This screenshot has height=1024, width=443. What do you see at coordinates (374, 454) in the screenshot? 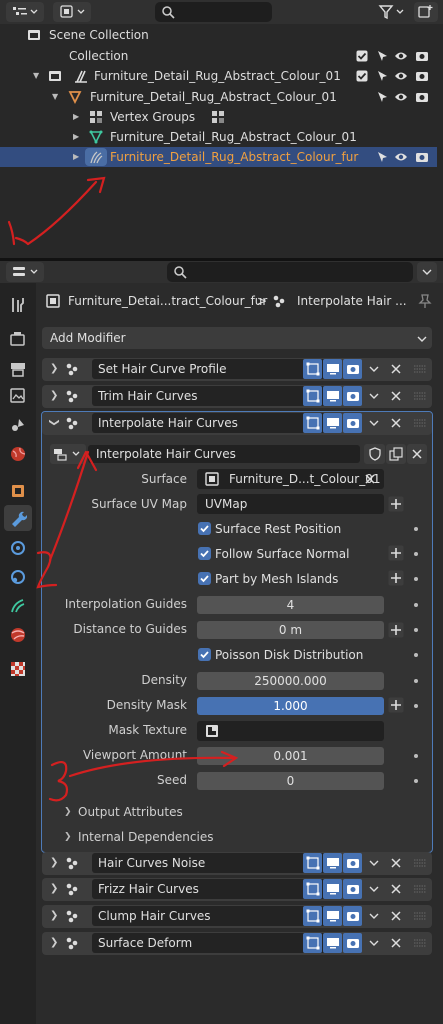
I see `fake-user-button` at bounding box center [374, 454].